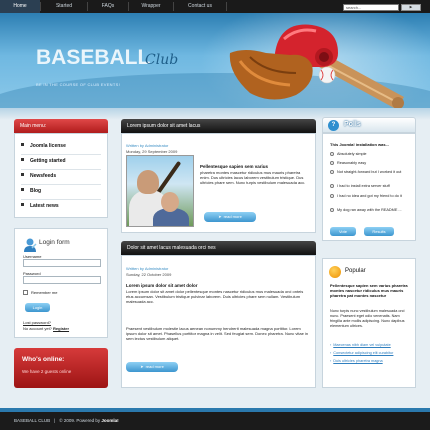  I want to click on article-date: Monday, 29 September 2009, so click(152, 151).